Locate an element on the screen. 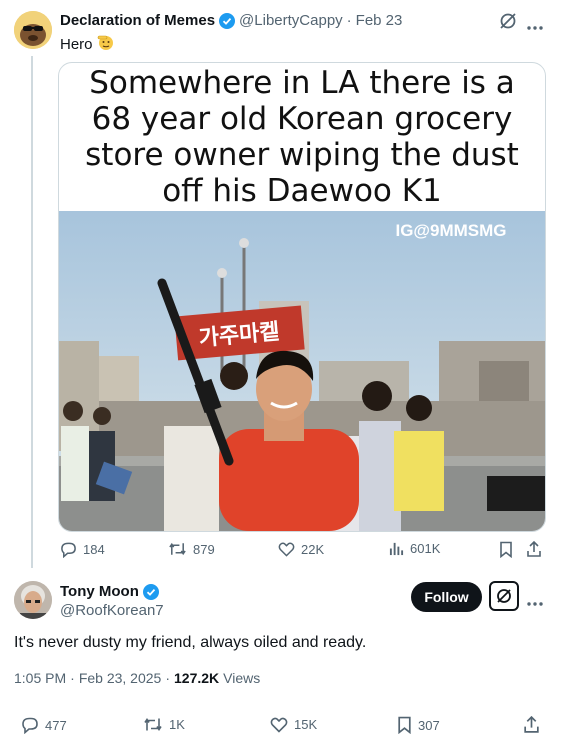 The height and width of the screenshot is (743, 568). like-count: 15K is located at coordinates (306, 724).